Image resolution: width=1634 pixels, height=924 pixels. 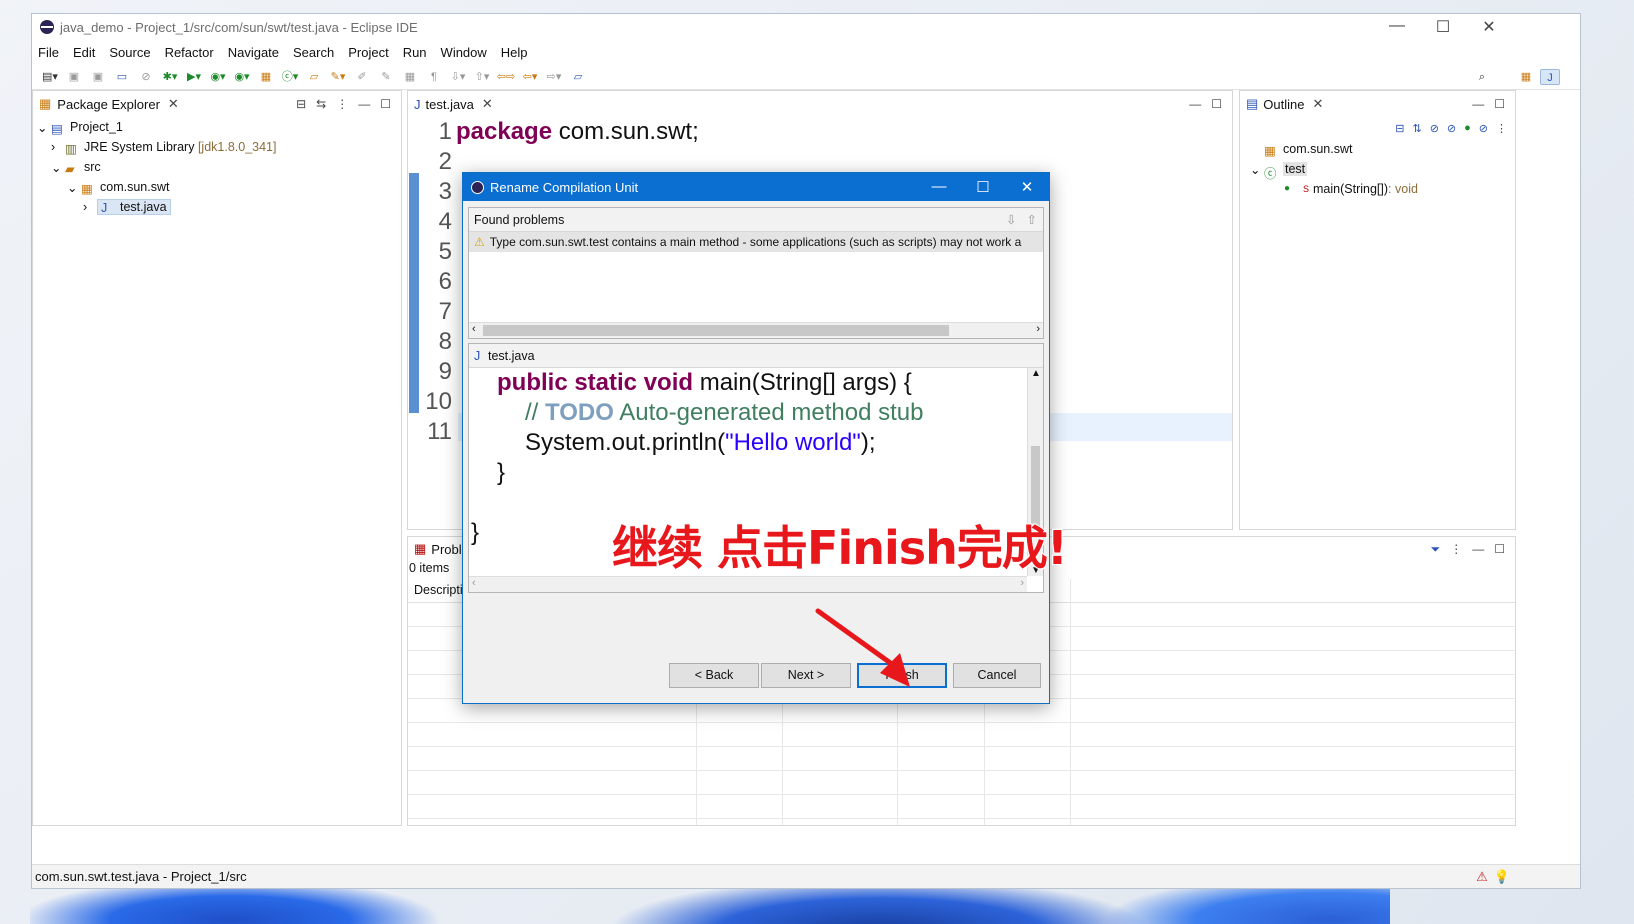 What do you see at coordinates (450, 104) in the screenshot?
I see `editor-tab: test.java` at bounding box center [450, 104].